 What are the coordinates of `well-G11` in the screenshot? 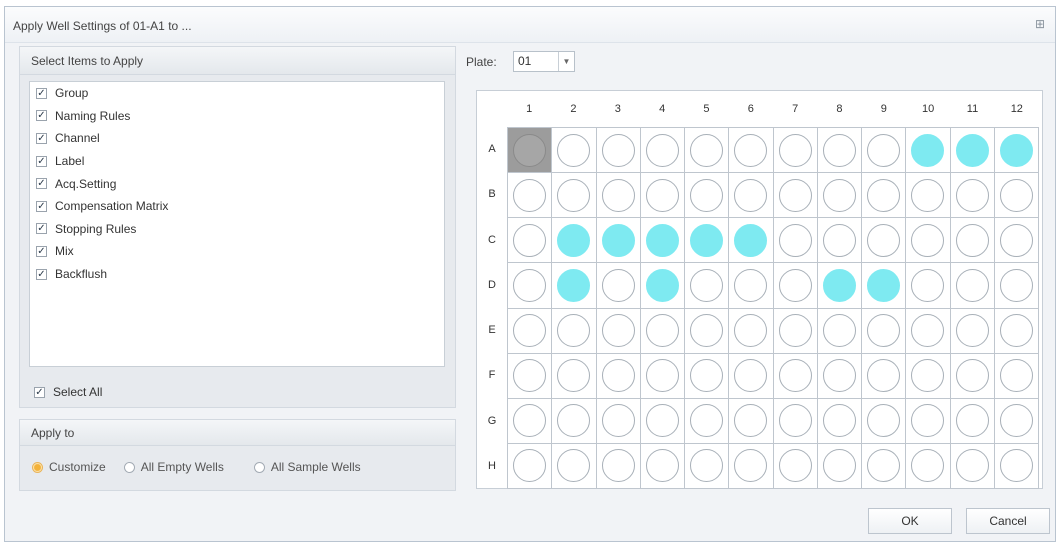 It's located at (972, 421).